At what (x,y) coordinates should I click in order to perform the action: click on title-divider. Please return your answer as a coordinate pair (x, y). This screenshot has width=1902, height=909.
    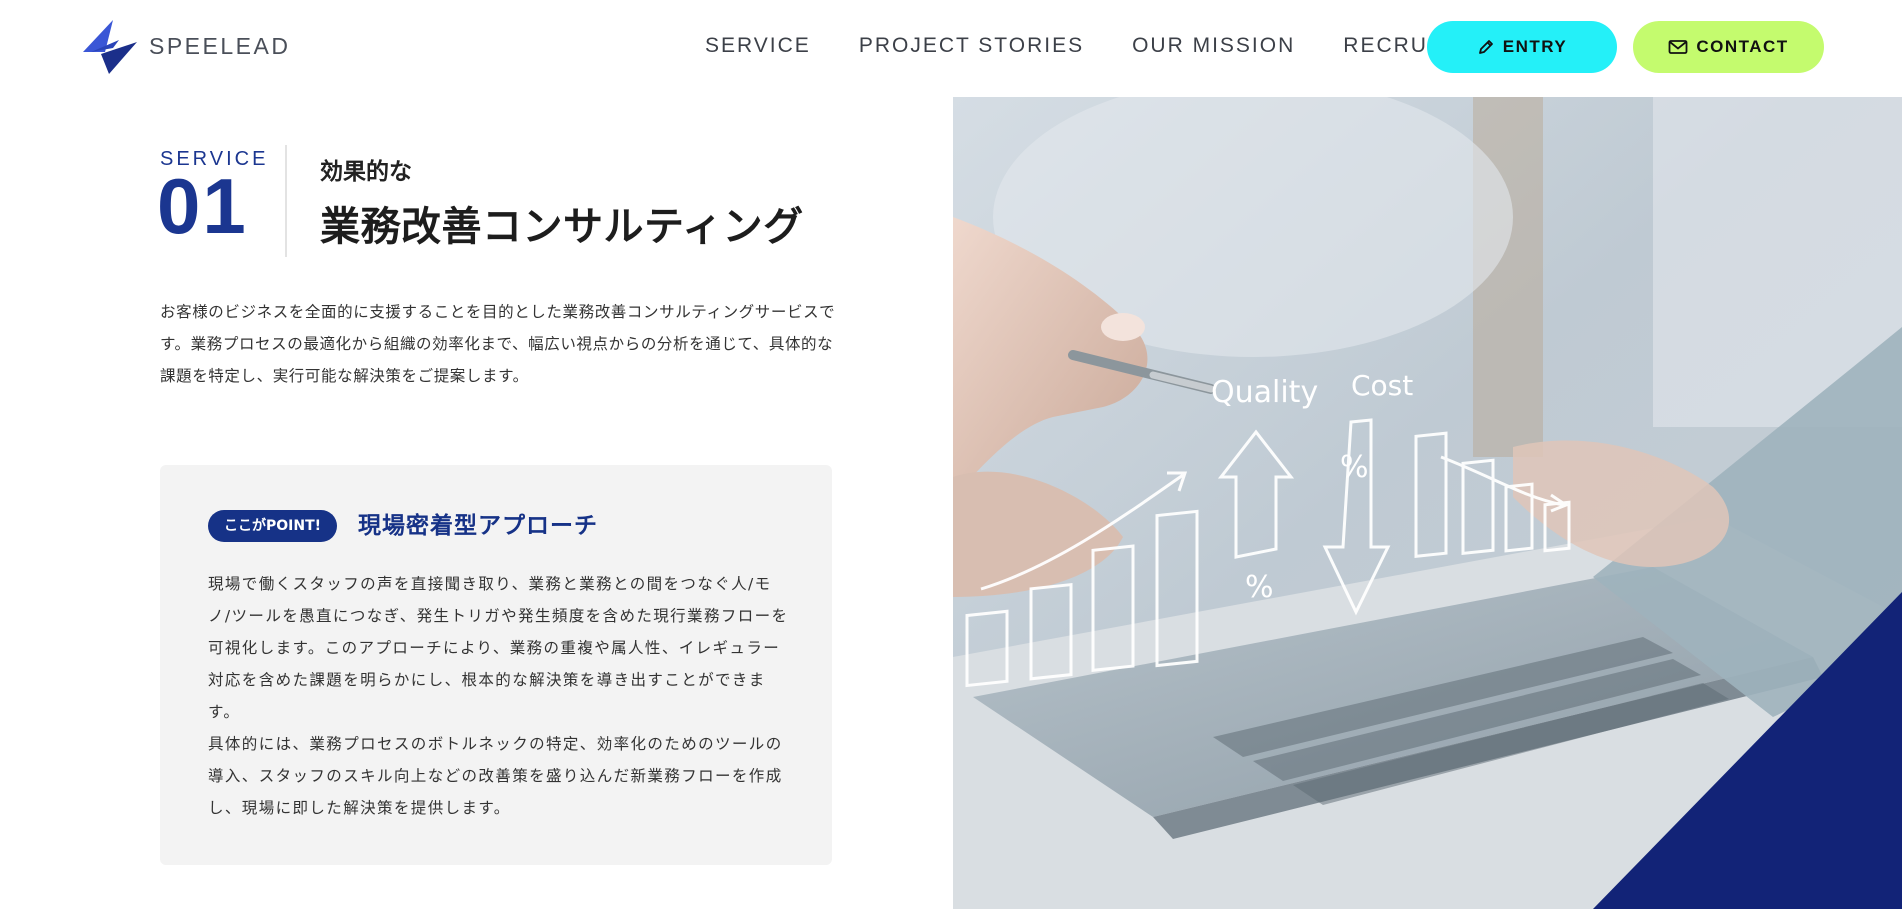
    Looking at the image, I should click on (286, 201).